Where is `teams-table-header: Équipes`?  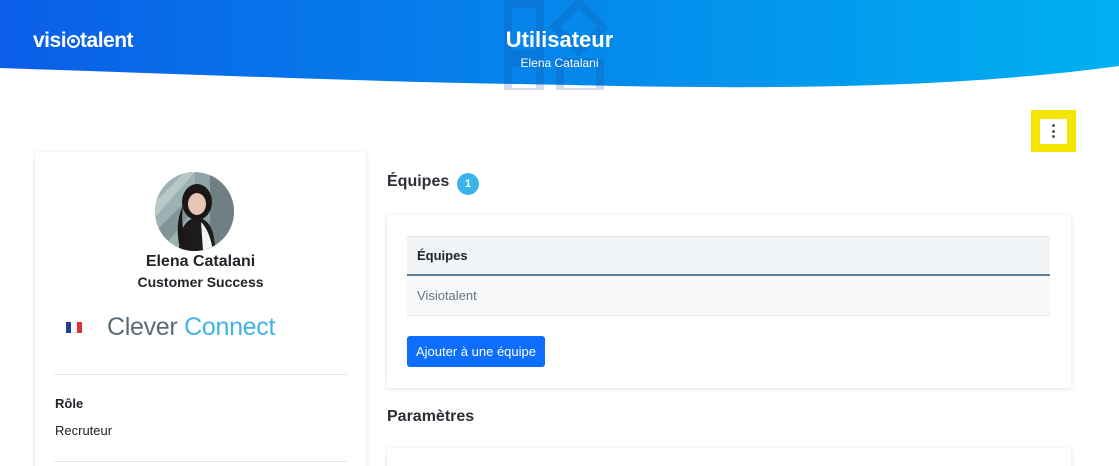 teams-table-header: Équipes is located at coordinates (728, 256).